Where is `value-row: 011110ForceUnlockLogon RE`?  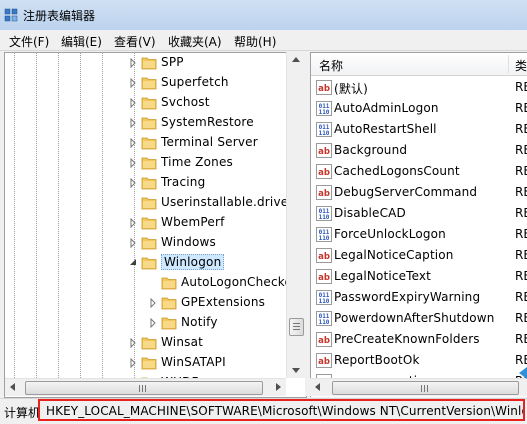 value-row: 011110ForceUnlockLogon RE is located at coordinates (419, 234).